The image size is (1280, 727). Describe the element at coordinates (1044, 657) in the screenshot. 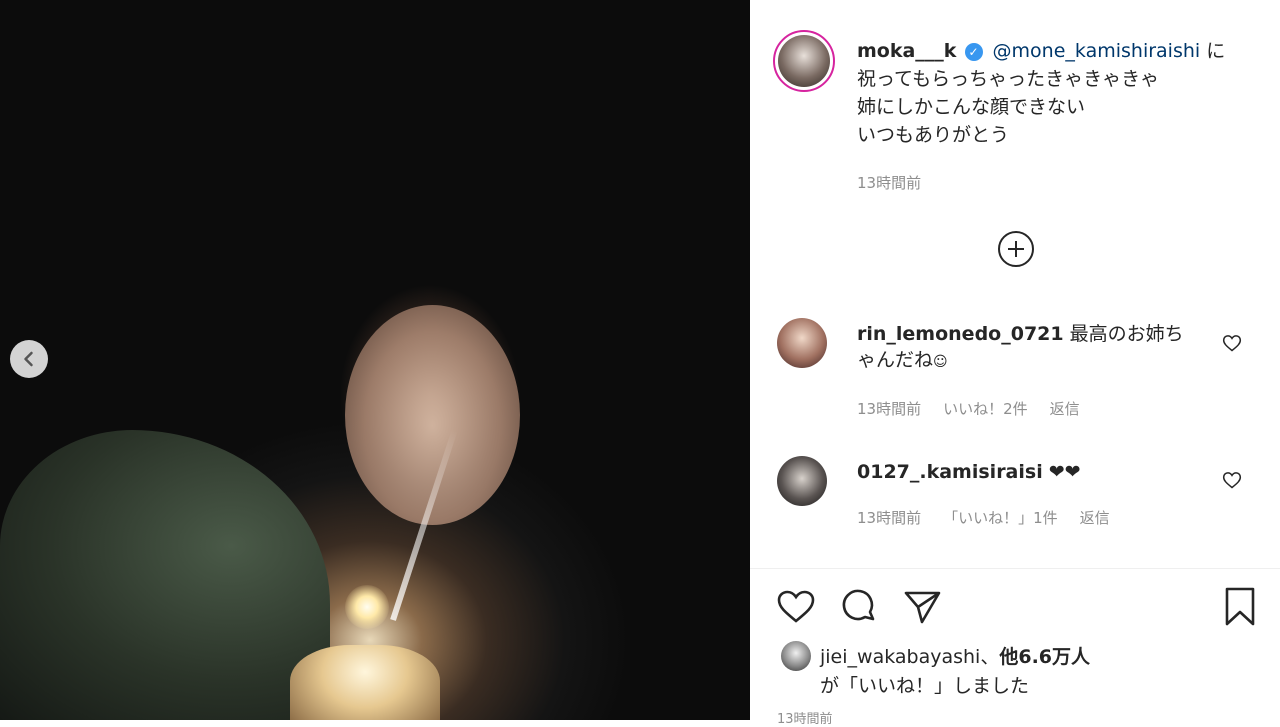

I see `likes-others-count: 他6.6万人` at that location.